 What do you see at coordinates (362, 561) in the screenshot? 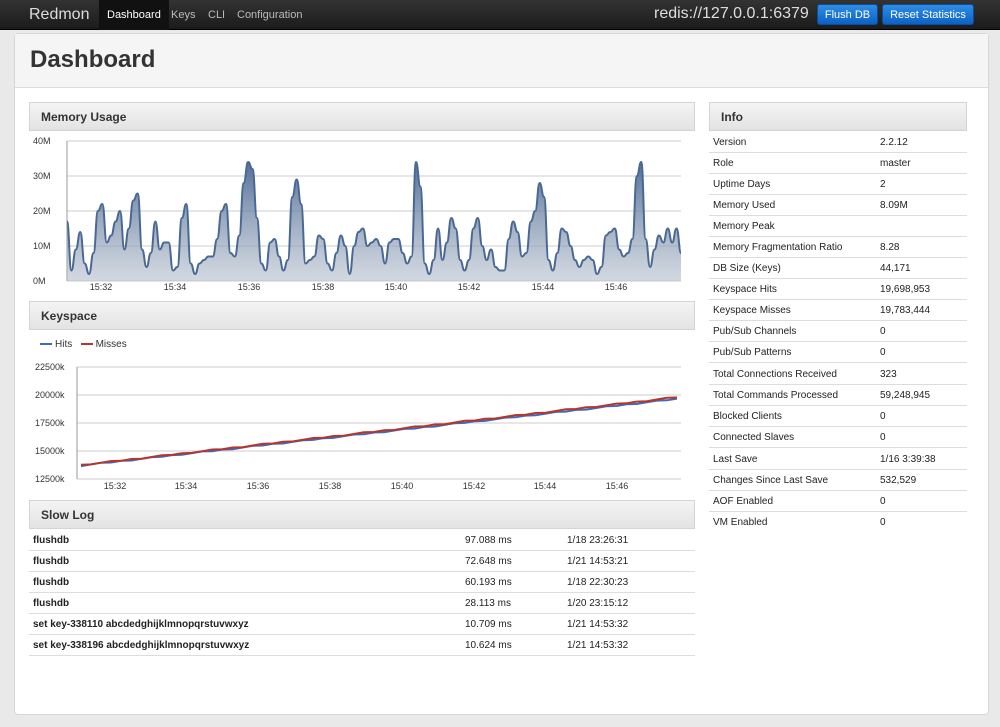
I see `slow-log-row: flushdb 72.648 ms 1/21 14:53:21` at bounding box center [362, 561].